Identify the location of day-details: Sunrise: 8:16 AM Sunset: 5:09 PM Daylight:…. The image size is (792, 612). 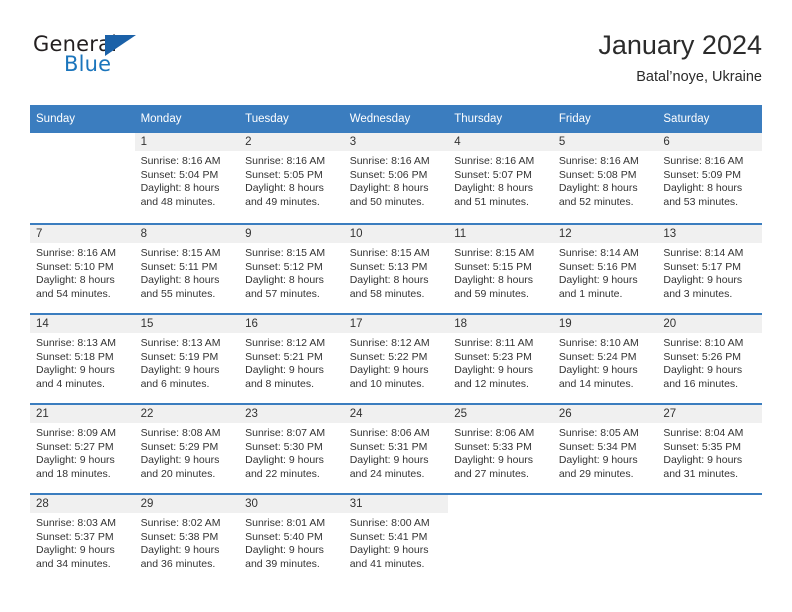
(709, 180).